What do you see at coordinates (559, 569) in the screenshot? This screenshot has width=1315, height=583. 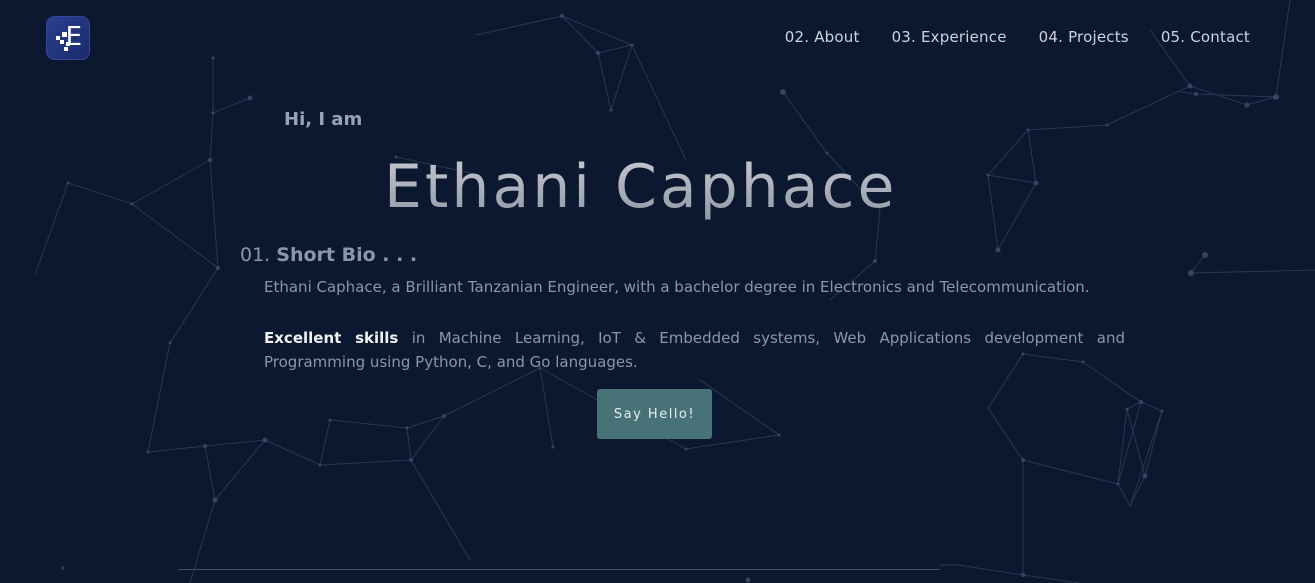 I see `section-divider` at bounding box center [559, 569].